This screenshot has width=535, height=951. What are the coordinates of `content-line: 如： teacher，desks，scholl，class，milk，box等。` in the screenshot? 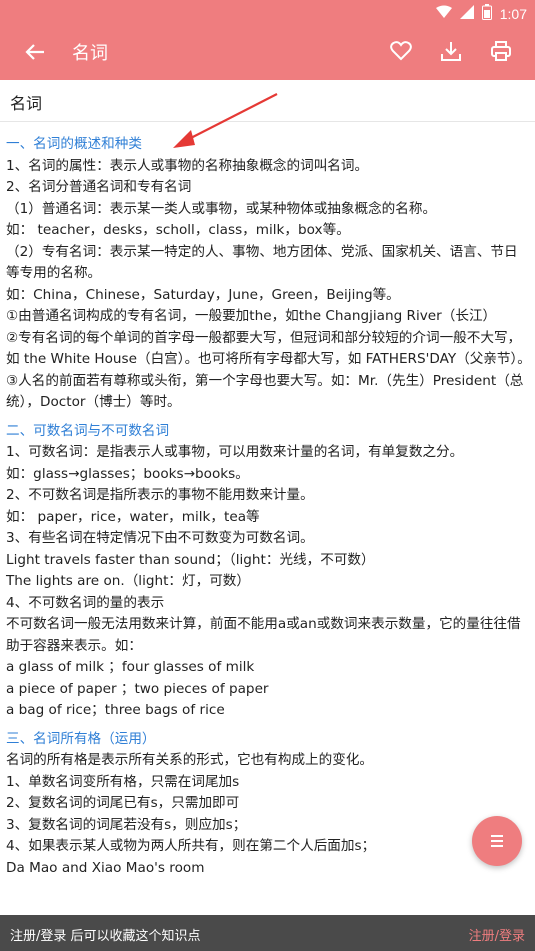 It's located at (178, 230).